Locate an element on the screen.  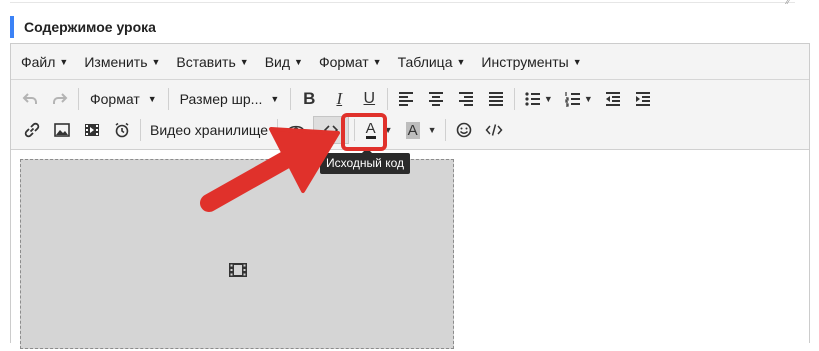
video-storage-button: Видео хранилище is located at coordinates (209, 130).